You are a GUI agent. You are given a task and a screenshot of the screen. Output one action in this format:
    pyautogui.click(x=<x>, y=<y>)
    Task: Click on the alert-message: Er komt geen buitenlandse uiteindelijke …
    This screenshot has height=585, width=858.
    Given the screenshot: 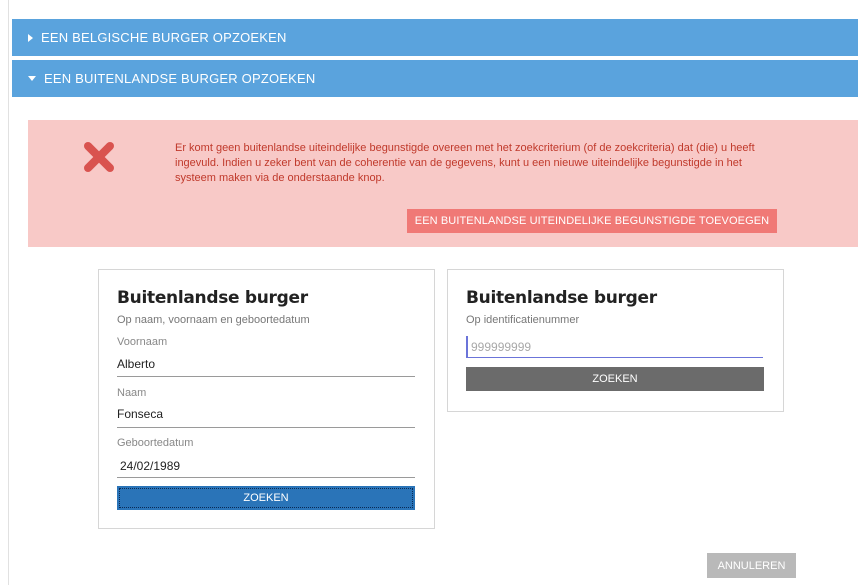 What is the action you would take?
    pyautogui.click(x=465, y=163)
    